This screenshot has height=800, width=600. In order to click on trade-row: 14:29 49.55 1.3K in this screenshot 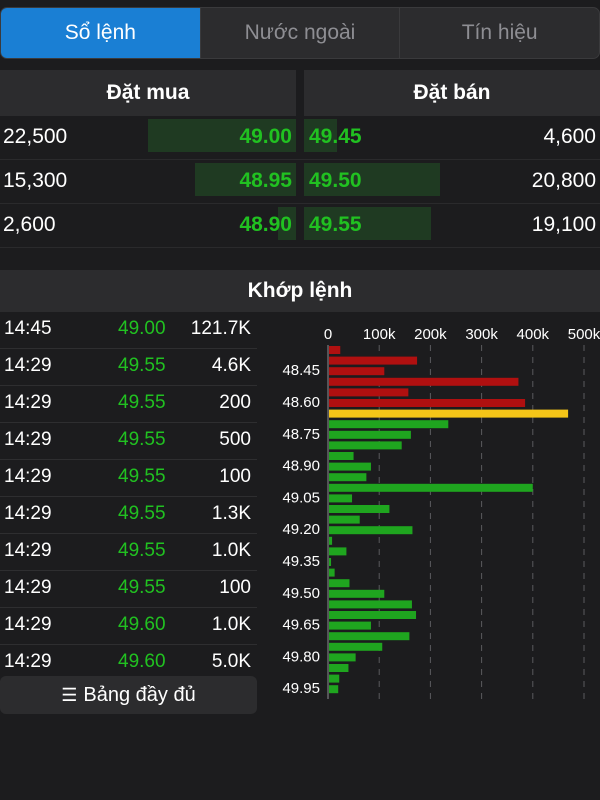, I will do `click(128, 515)`.